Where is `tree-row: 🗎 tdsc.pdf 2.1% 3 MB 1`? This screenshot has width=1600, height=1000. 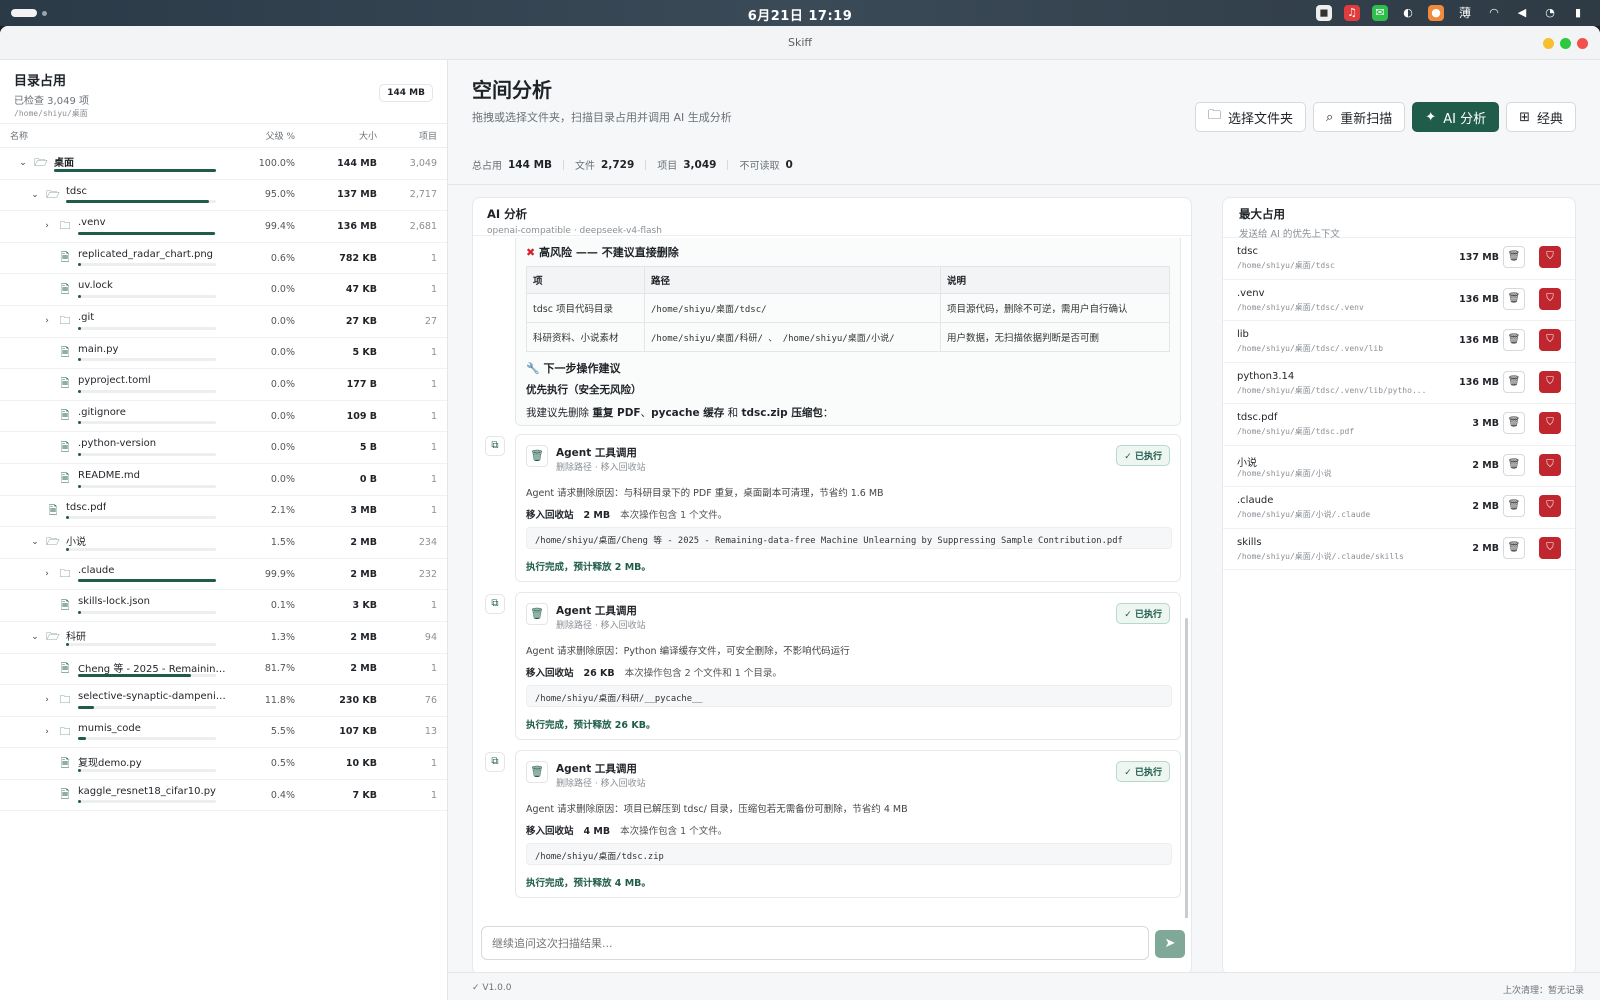 tree-row: 🗎 tdsc.pdf 2.1% 3 MB 1 is located at coordinates (223, 512).